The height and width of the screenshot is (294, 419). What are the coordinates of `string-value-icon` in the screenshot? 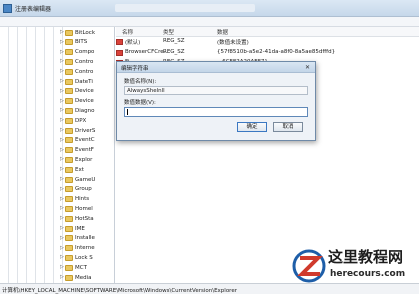 It's located at (119, 42).